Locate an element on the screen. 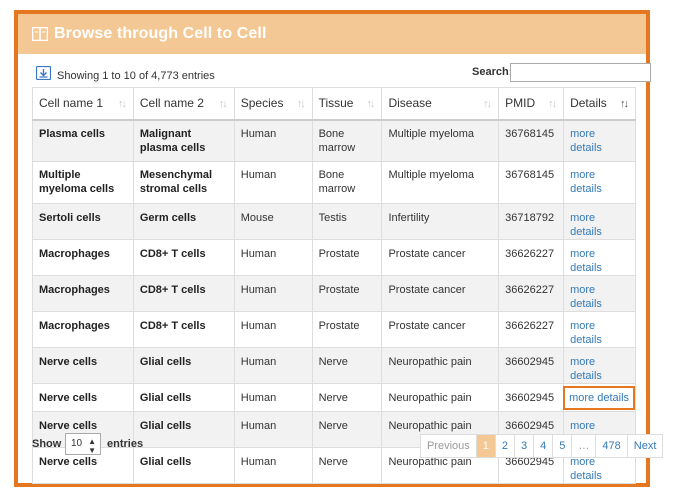 The width and height of the screenshot is (677, 495). page-4: 4 is located at coordinates (544, 446).